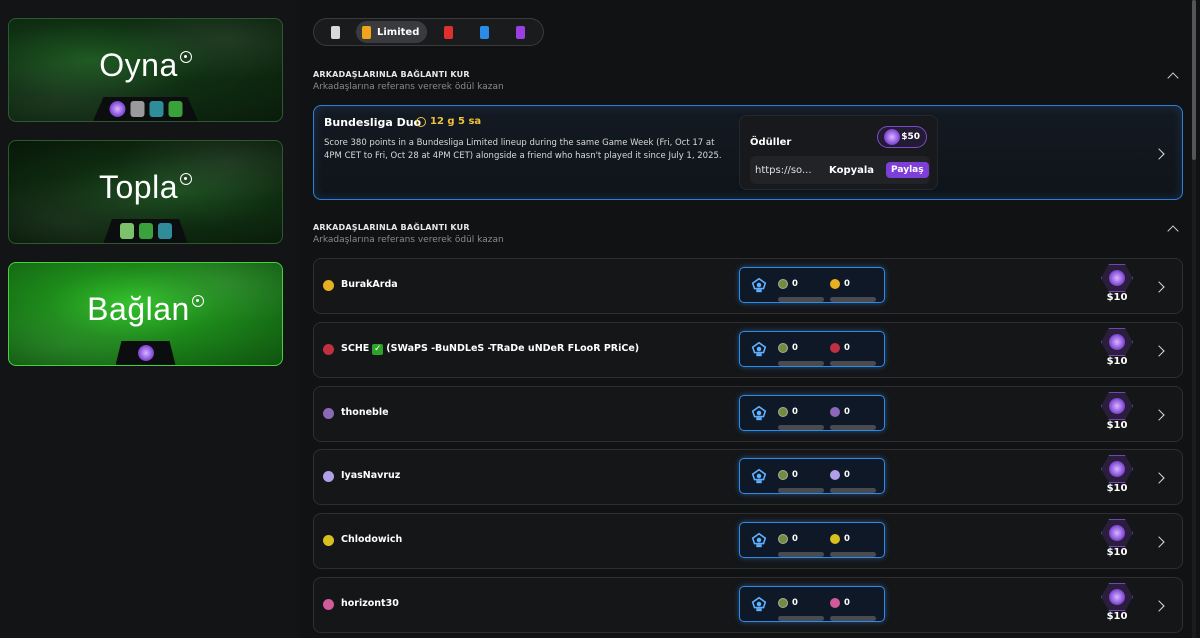 Image resolution: width=1200 pixels, height=638 pixels. I want to click on rarity-super-rare-button, so click(484, 32).